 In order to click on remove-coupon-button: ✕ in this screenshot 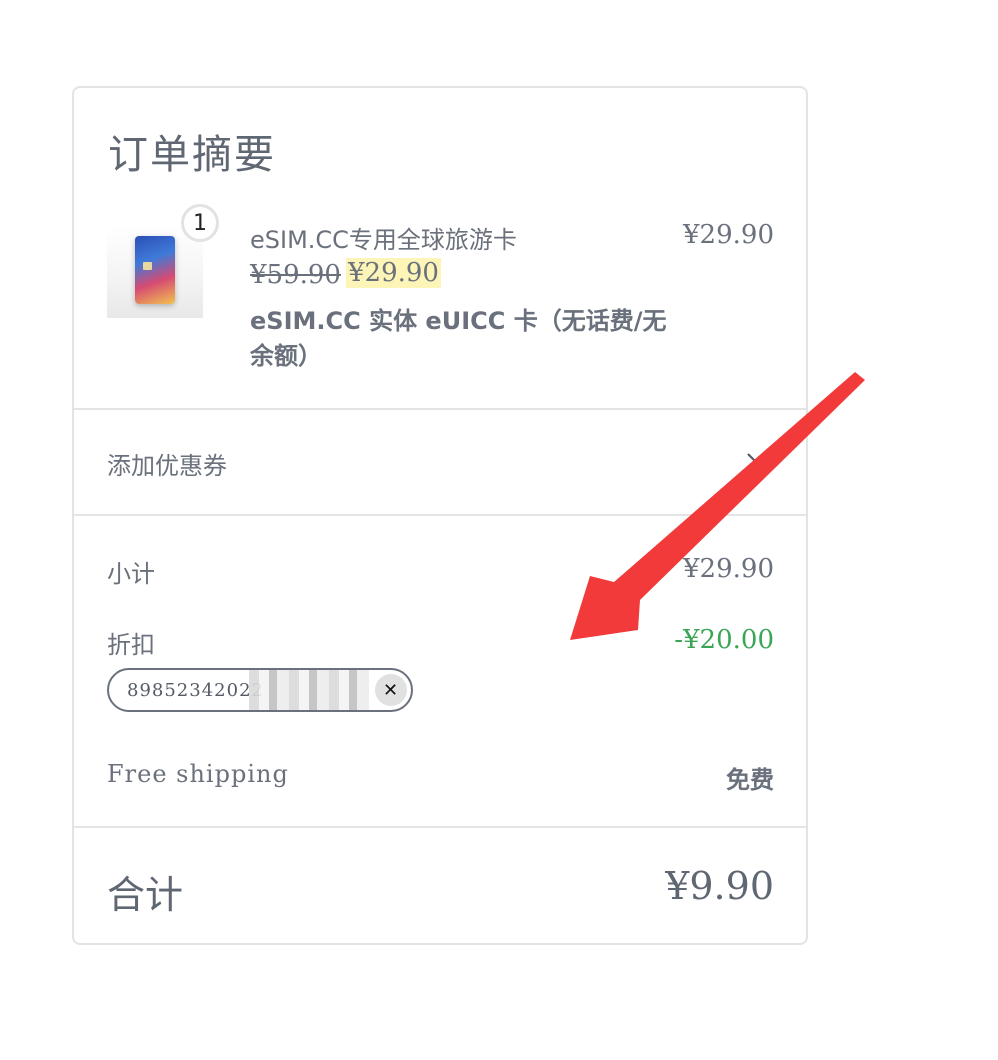, I will do `click(391, 690)`.